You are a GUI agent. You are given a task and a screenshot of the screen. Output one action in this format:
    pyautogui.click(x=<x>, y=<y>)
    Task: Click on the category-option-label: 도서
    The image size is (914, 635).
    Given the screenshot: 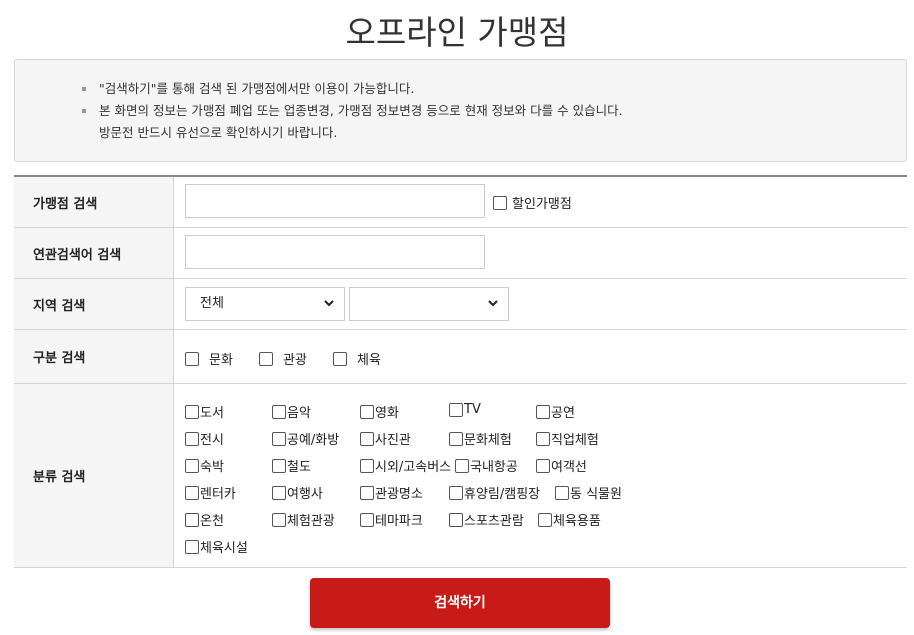 What is the action you would take?
    pyautogui.click(x=212, y=413)
    